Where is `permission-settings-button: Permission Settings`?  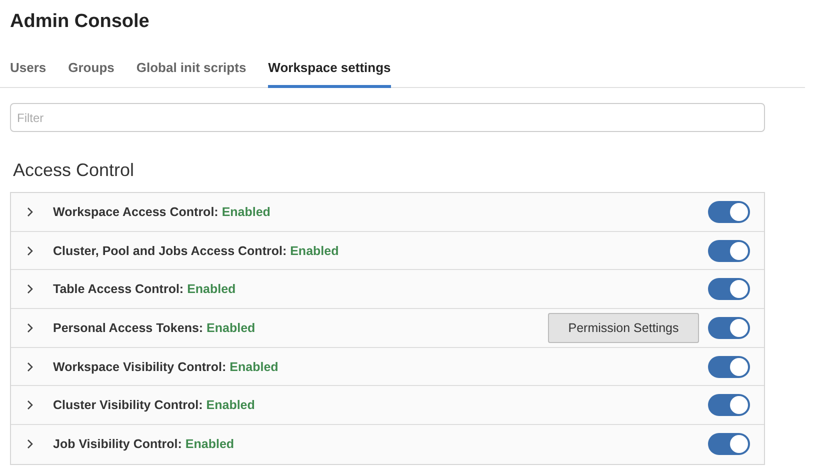
permission-settings-button: Permission Settings is located at coordinates (623, 327).